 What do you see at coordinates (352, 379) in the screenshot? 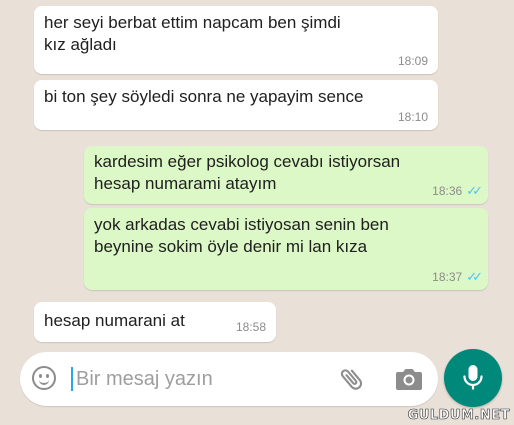
I see `attach-icon` at bounding box center [352, 379].